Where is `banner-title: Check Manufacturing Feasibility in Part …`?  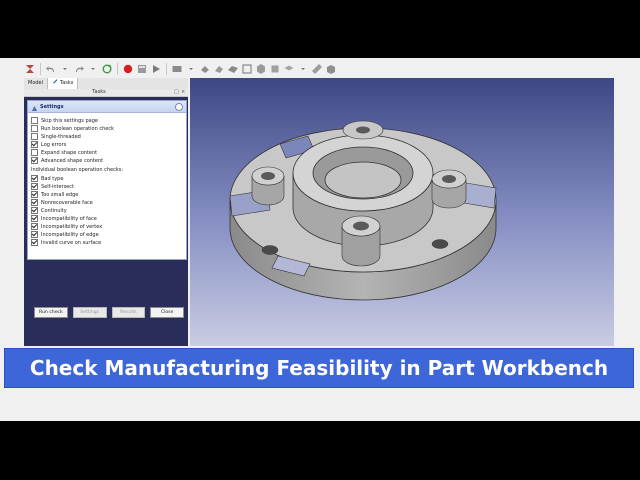 banner-title: Check Manufacturing Feasibility in Part … is located at coordinates (319, 368).